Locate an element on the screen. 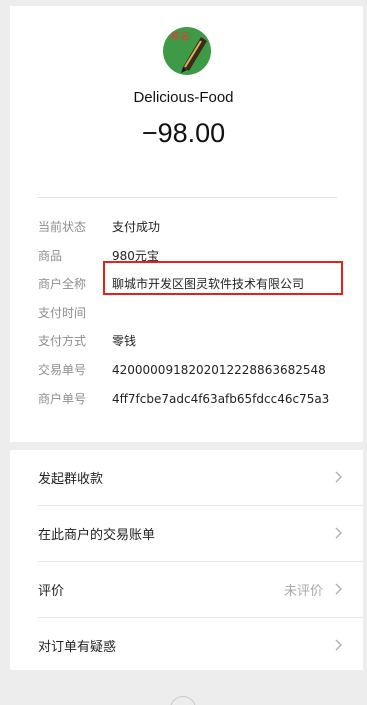 The width and height of the screenshot is (367, 705). detail-label: 支付方式 is located at coordinates (62, 341).